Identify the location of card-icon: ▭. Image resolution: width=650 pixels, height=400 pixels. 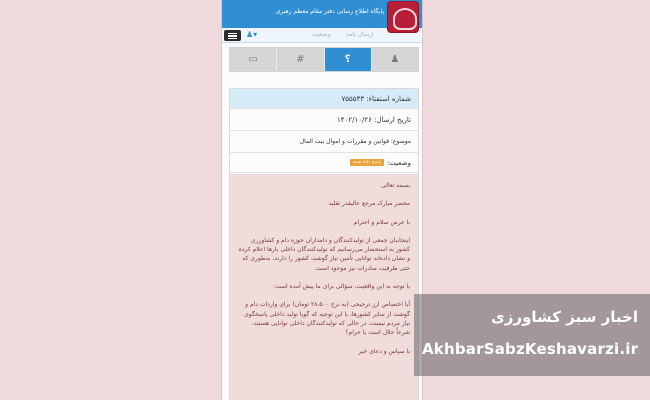
(253, 59).